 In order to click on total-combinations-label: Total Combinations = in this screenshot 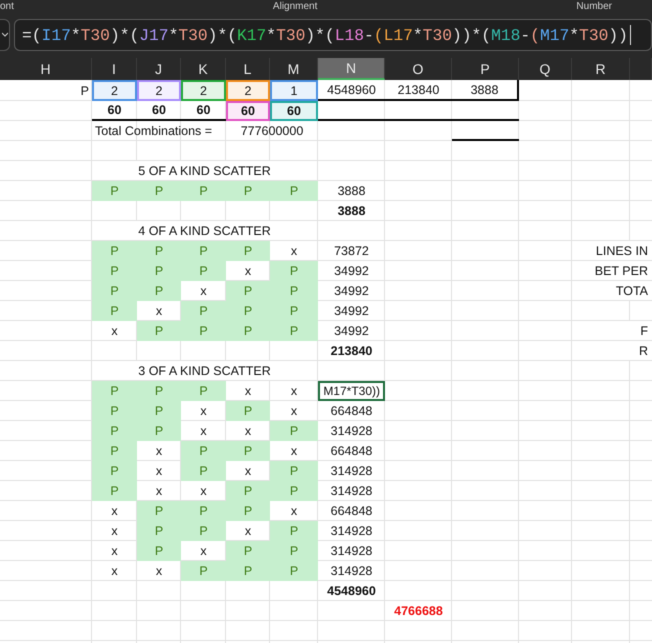, I will do `click(154, 131)`.